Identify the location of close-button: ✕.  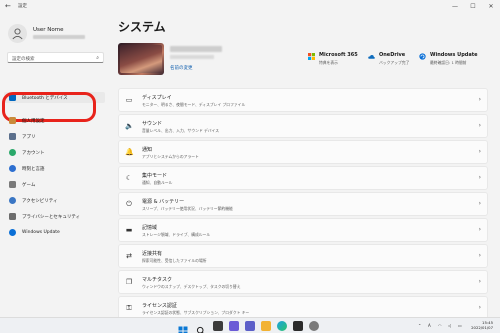
(491, 7).